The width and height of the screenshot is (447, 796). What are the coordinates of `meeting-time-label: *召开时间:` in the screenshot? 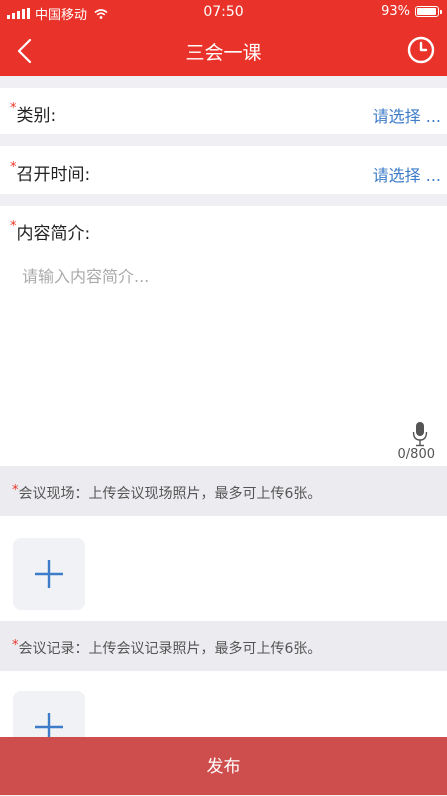 It's located at (50, 172).